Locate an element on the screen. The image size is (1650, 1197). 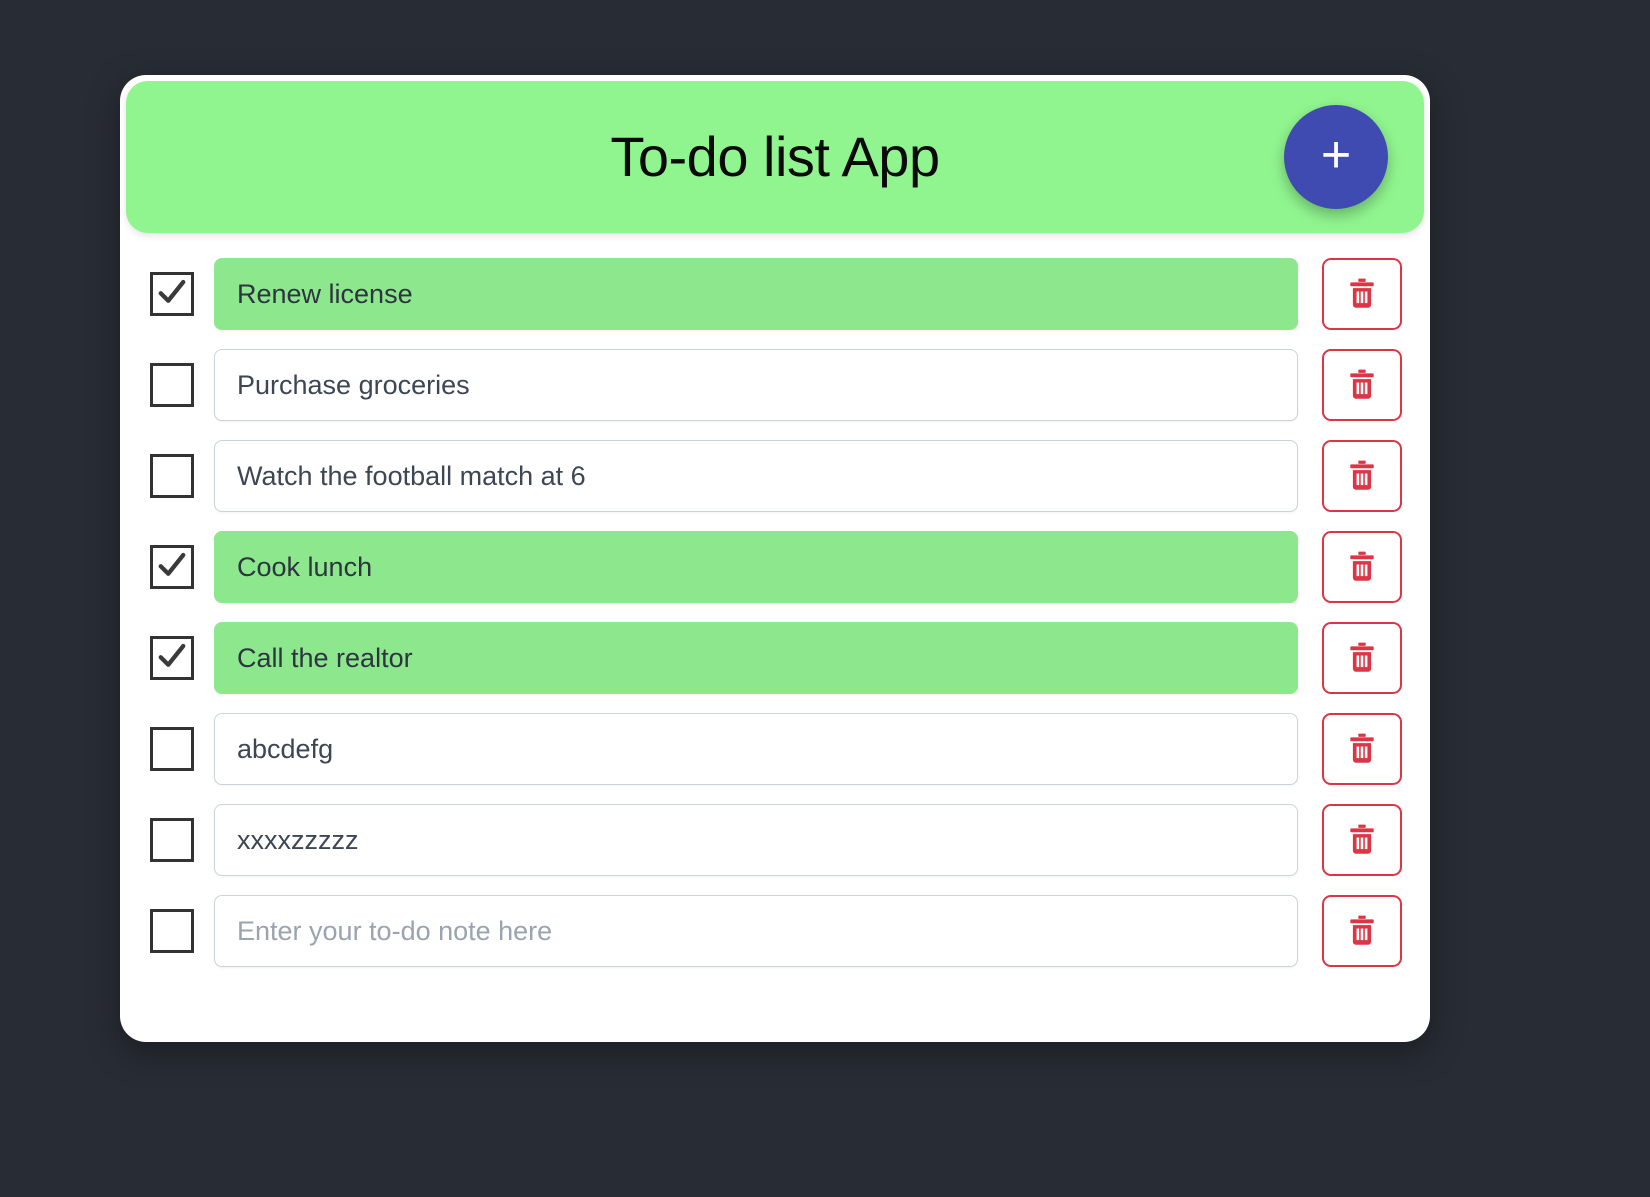
add-todo-button: + is located at coordinates (1336, 157).